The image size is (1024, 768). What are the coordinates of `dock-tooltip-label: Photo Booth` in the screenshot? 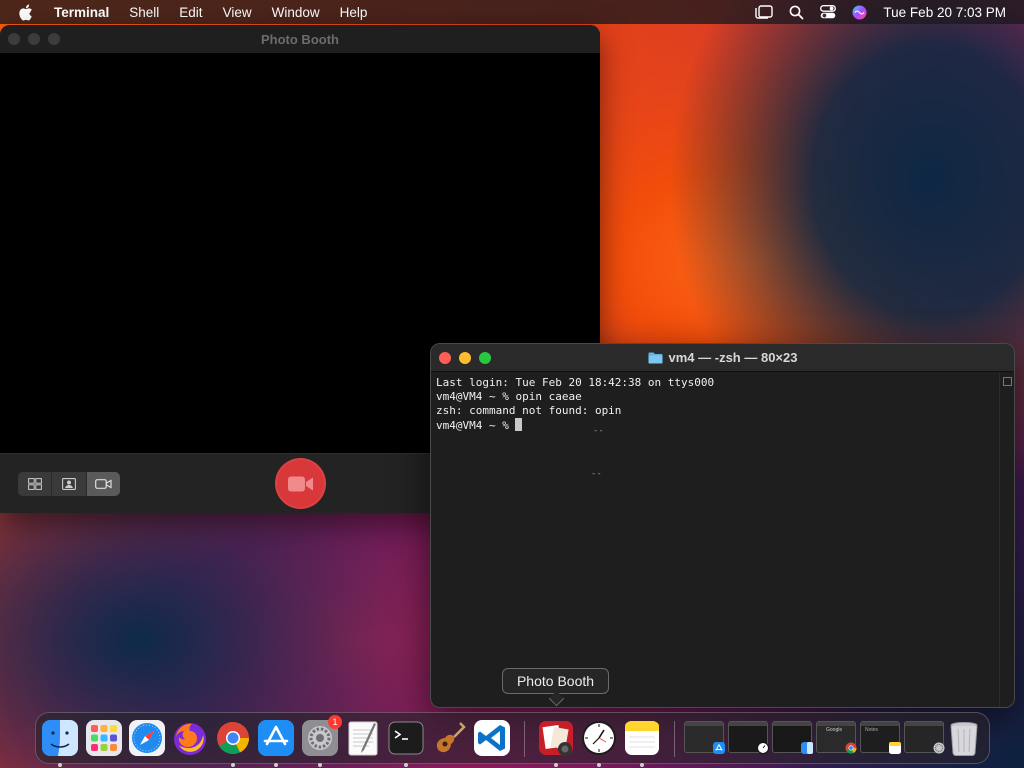 It's located at (555, 681).